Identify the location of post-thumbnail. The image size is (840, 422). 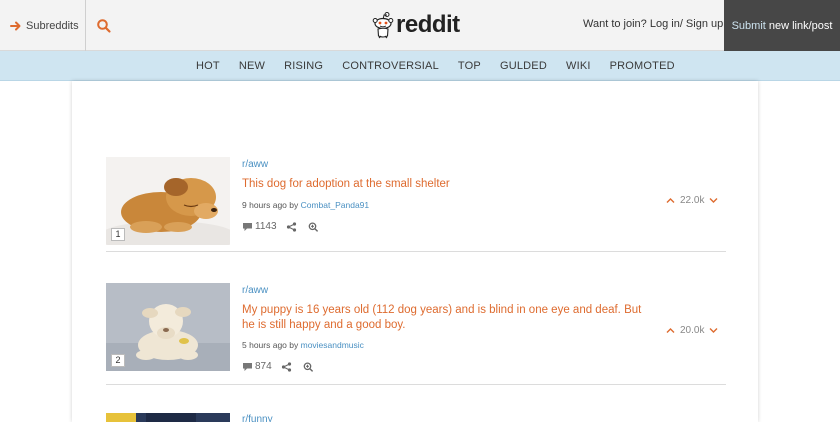
(168, 417).